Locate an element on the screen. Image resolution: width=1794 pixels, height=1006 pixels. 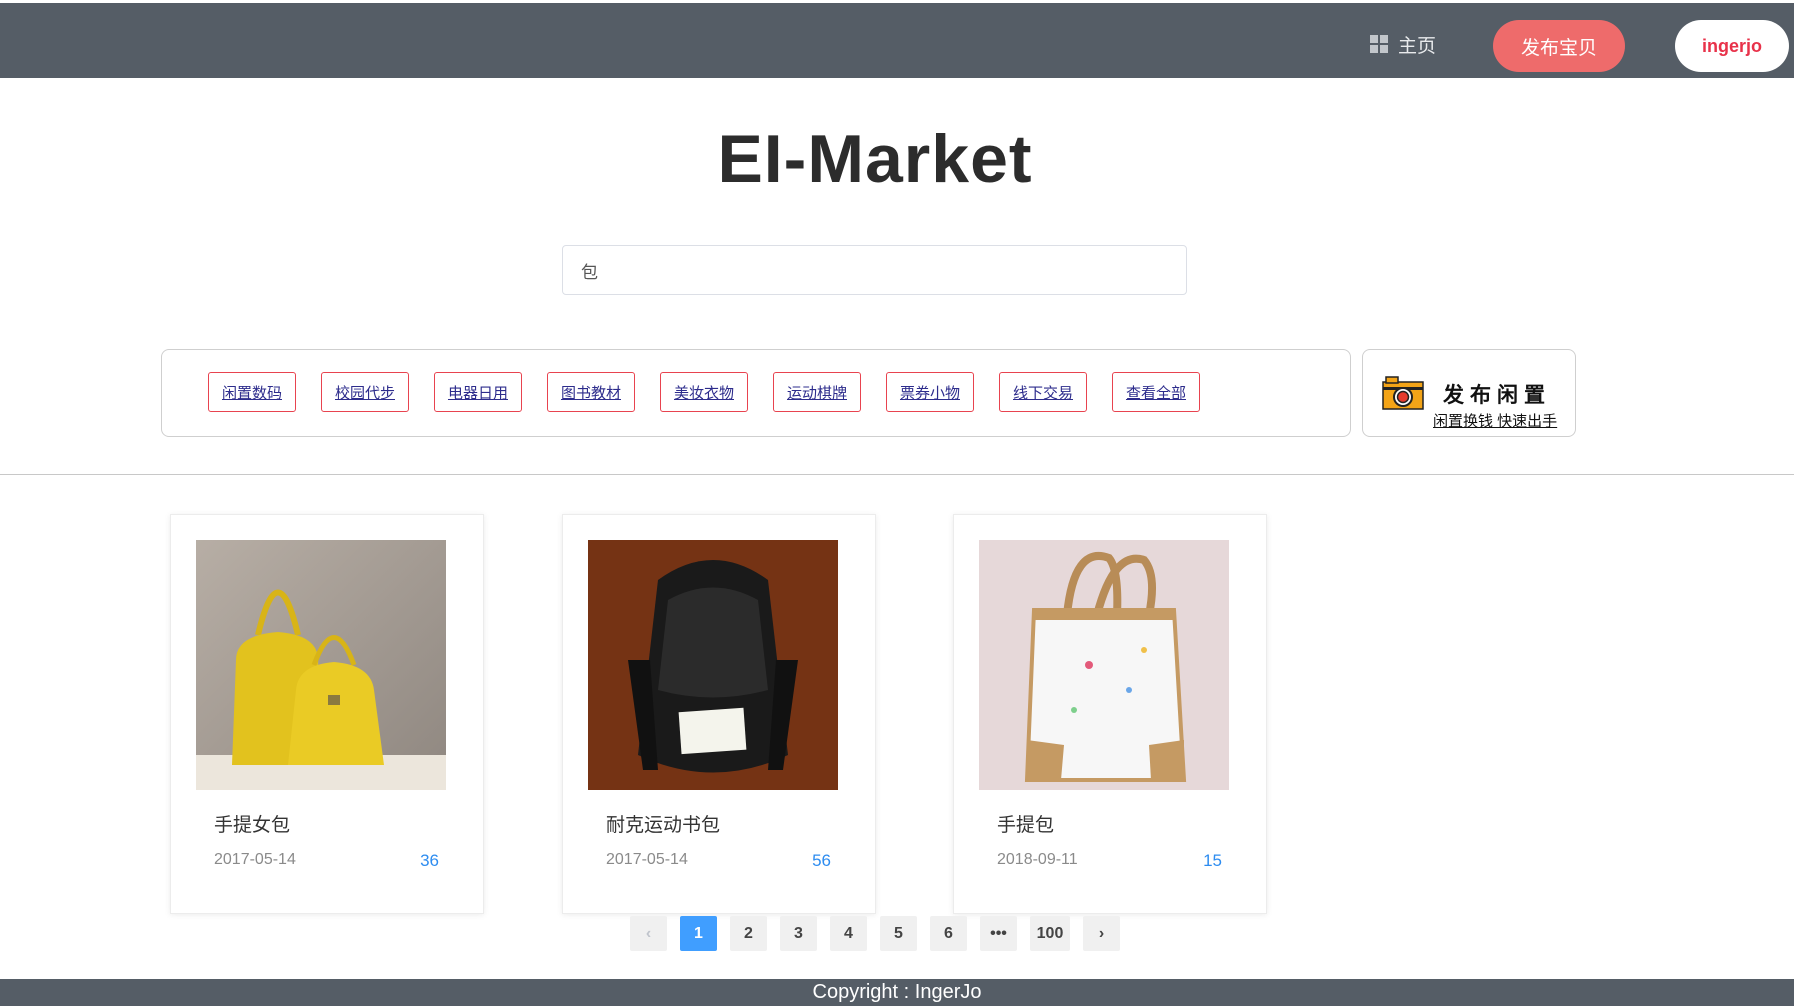
pagination: ‹ 1 2 3 4 5 6 ••• 100 › is located at coordinates (875, 933).